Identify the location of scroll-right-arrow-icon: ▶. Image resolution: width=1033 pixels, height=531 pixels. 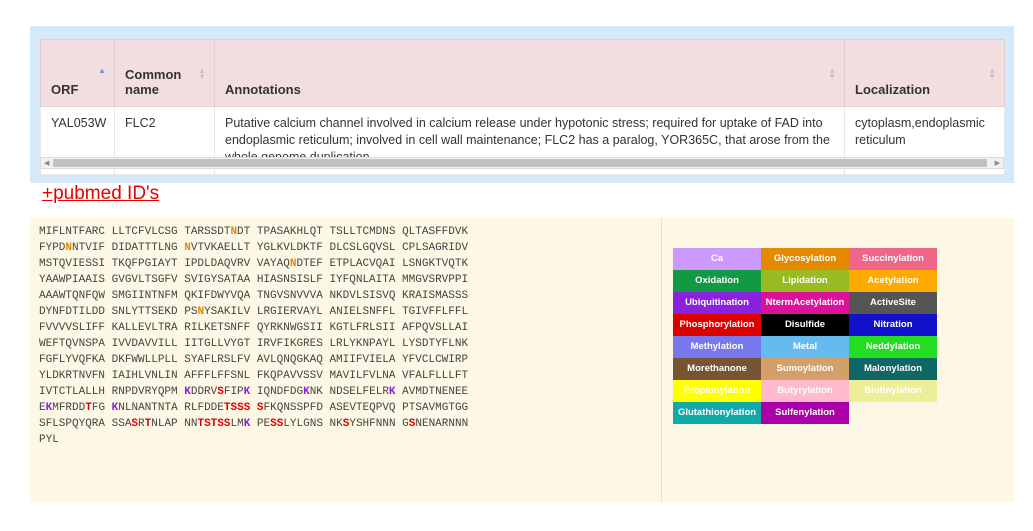
(997, 163).